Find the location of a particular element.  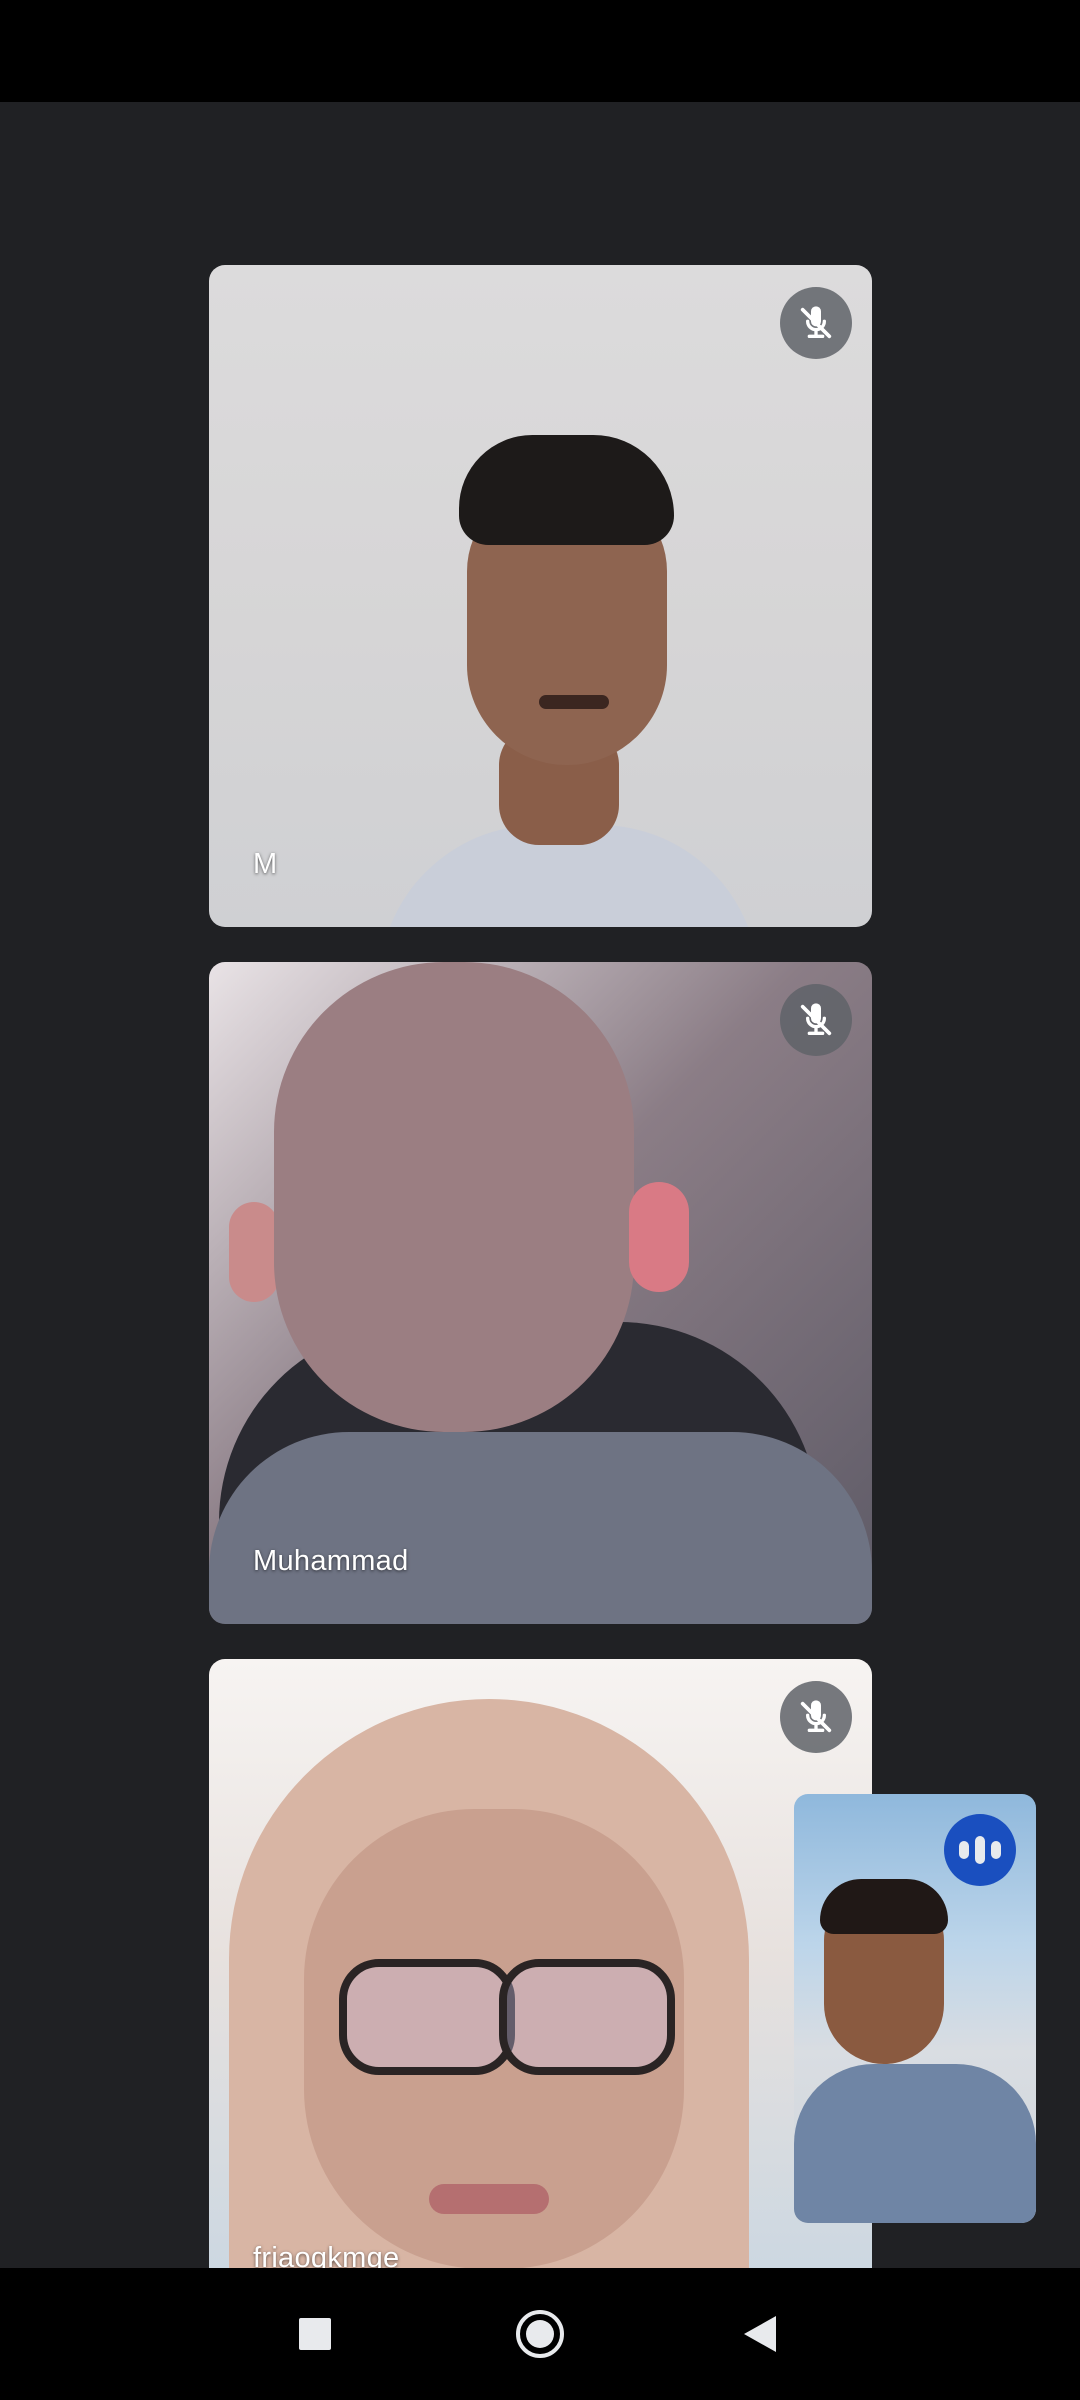

audio-level-icon is located at coordinates (980, 1850).